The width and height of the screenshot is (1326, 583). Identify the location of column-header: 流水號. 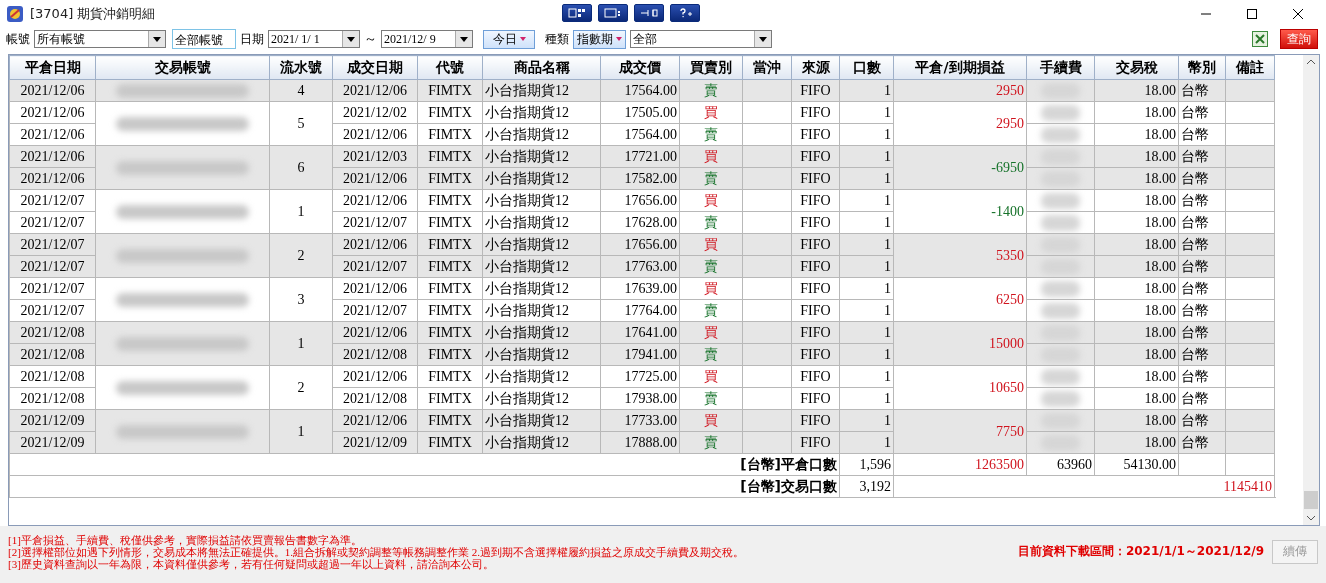
(301, 67).